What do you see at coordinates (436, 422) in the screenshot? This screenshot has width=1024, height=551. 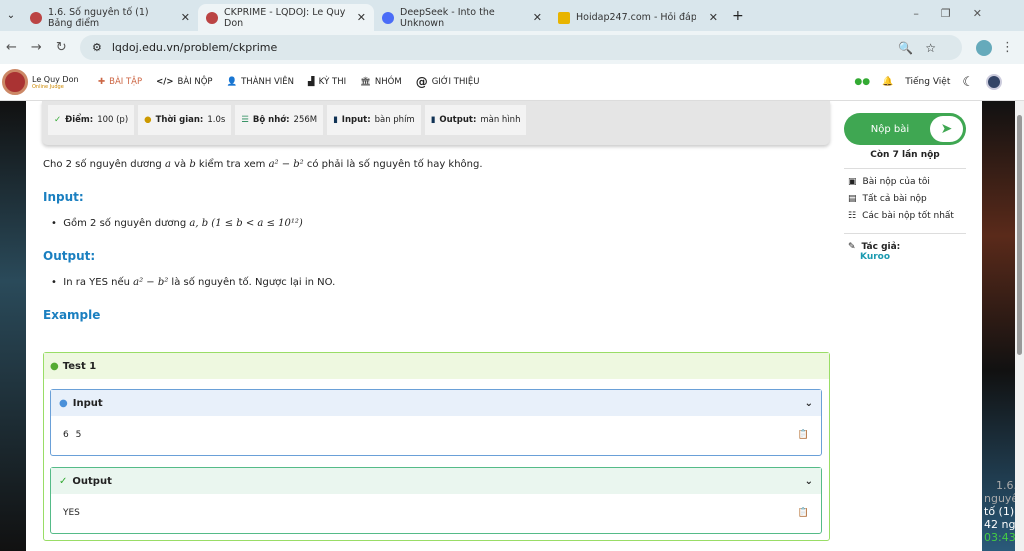 I see `example-input: ● Input ⌄ 6 5 📋` at bounding box center [436, 422].